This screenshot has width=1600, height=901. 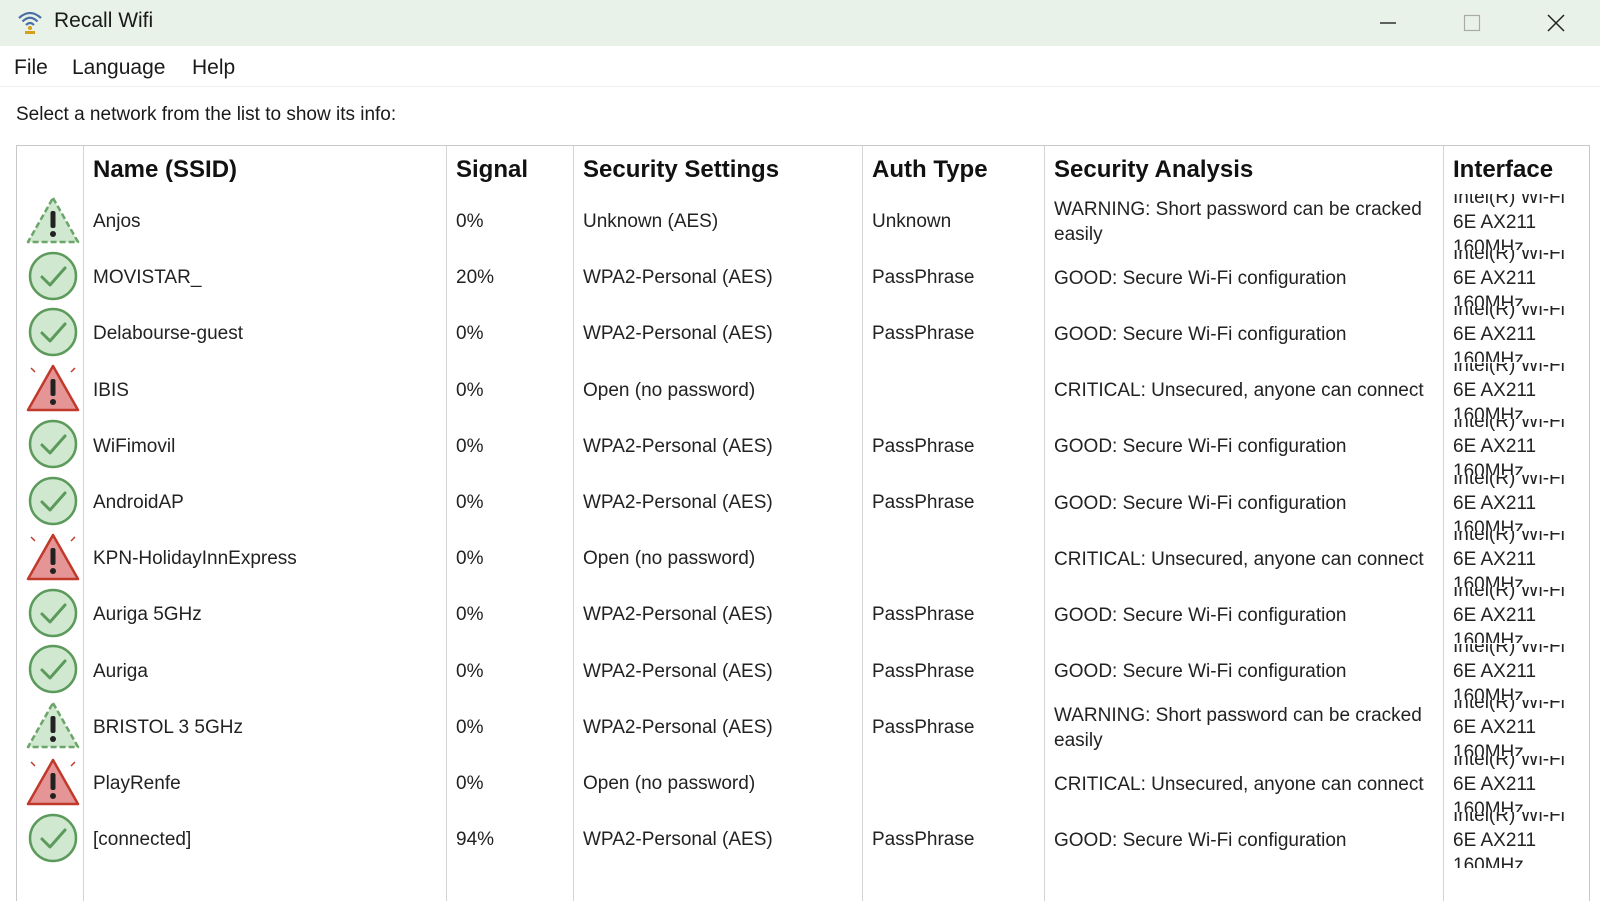 I want to click on close-icon, so click(x=1556, y=23).